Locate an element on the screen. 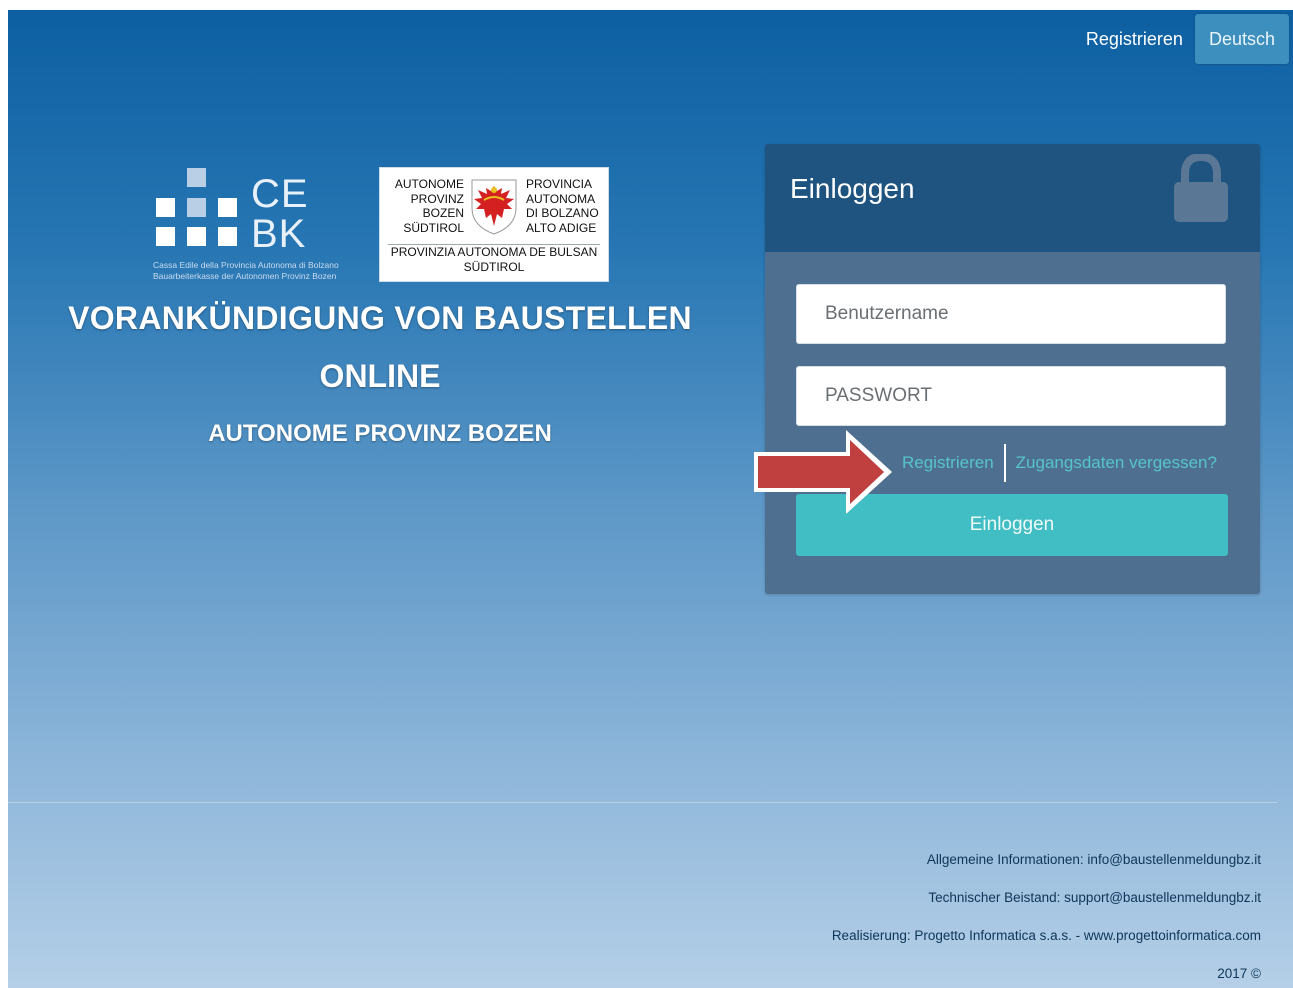 Image resolution: width=1293 pixels, height=988 pixels. forgot-credentials-link: Zugangsdaten vergessen? is located at coordinates (1116, 463).